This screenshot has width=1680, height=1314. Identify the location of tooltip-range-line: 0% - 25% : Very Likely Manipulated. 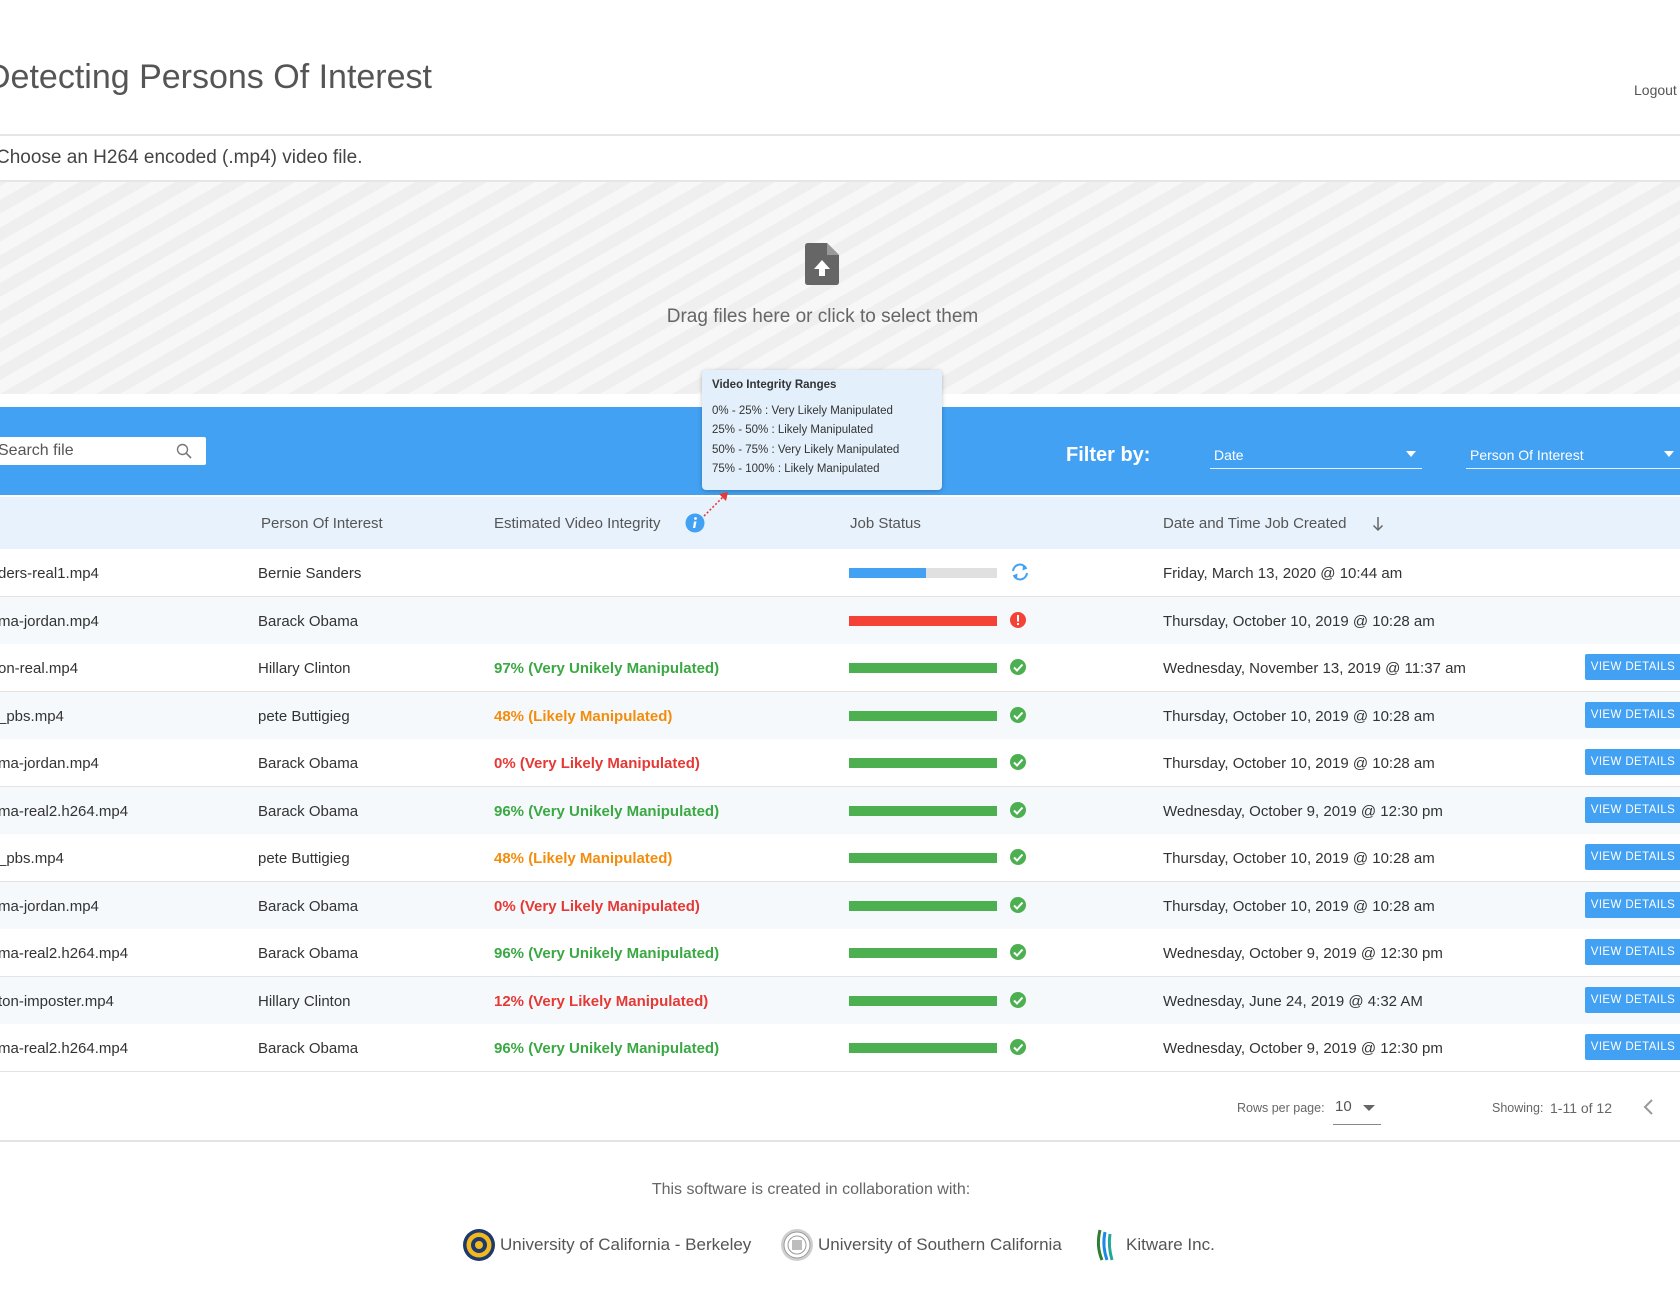
(802, 411).